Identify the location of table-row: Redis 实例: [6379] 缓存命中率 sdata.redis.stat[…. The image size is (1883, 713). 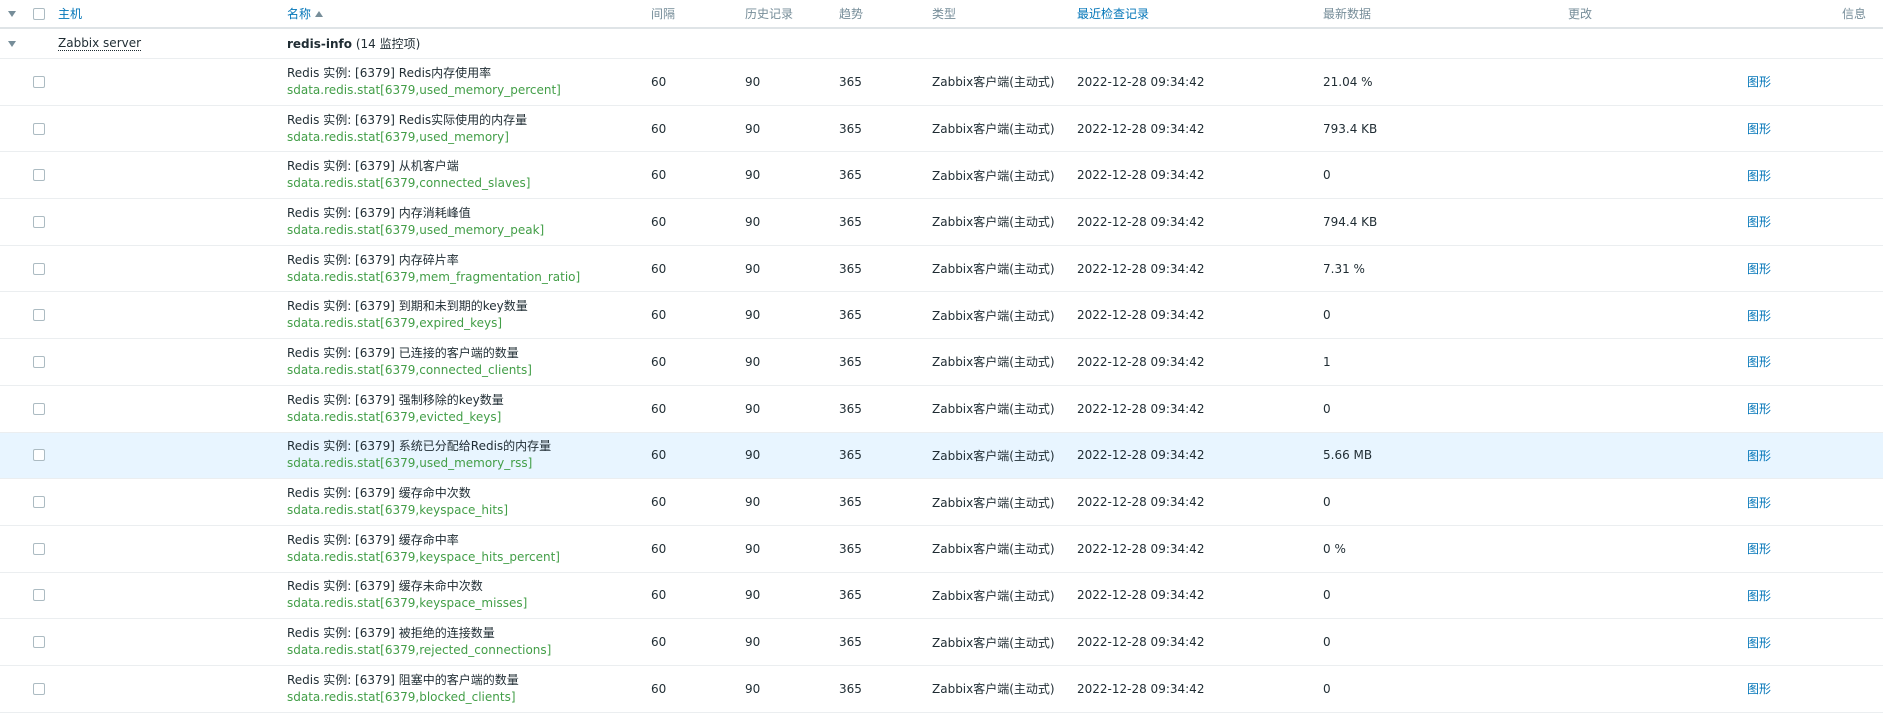
(941, 549).